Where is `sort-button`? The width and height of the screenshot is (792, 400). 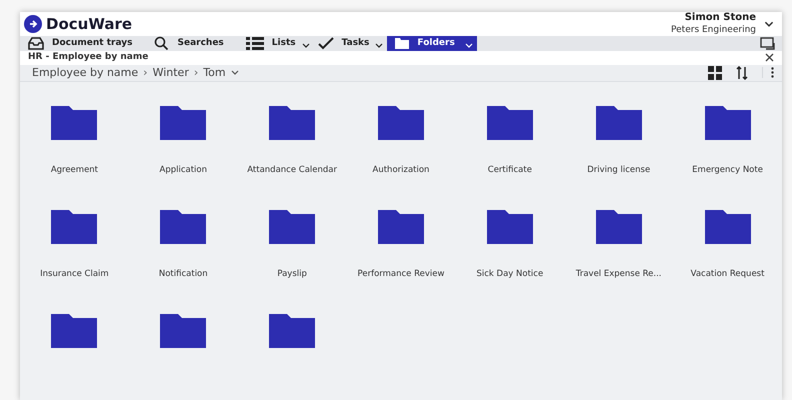
sort-button is located at coordinates (742, 73).